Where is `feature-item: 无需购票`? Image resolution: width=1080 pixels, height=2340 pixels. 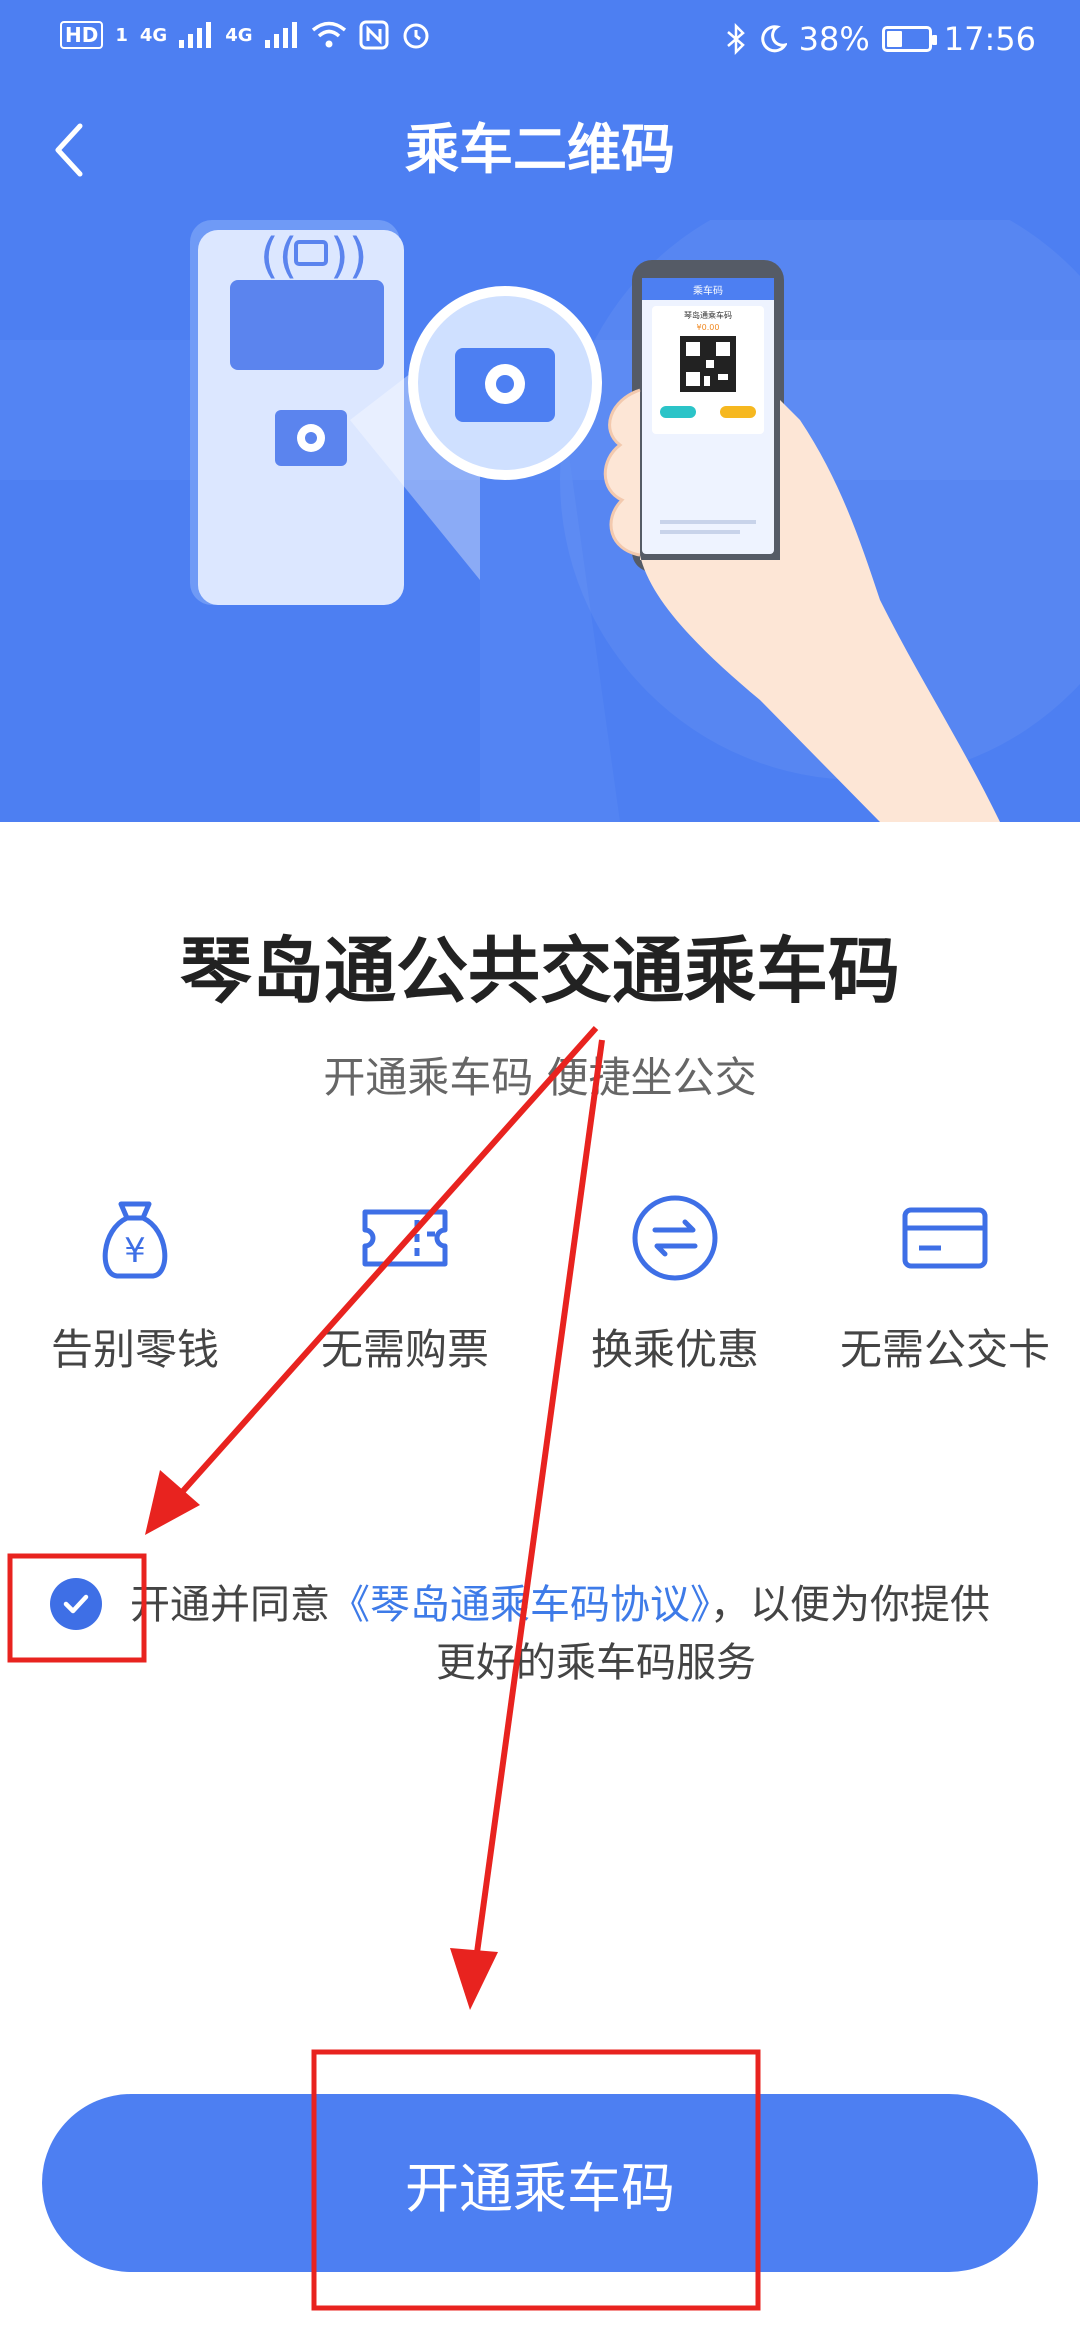 feature-item: 无需购票 is located at coordinates (405, 1283).